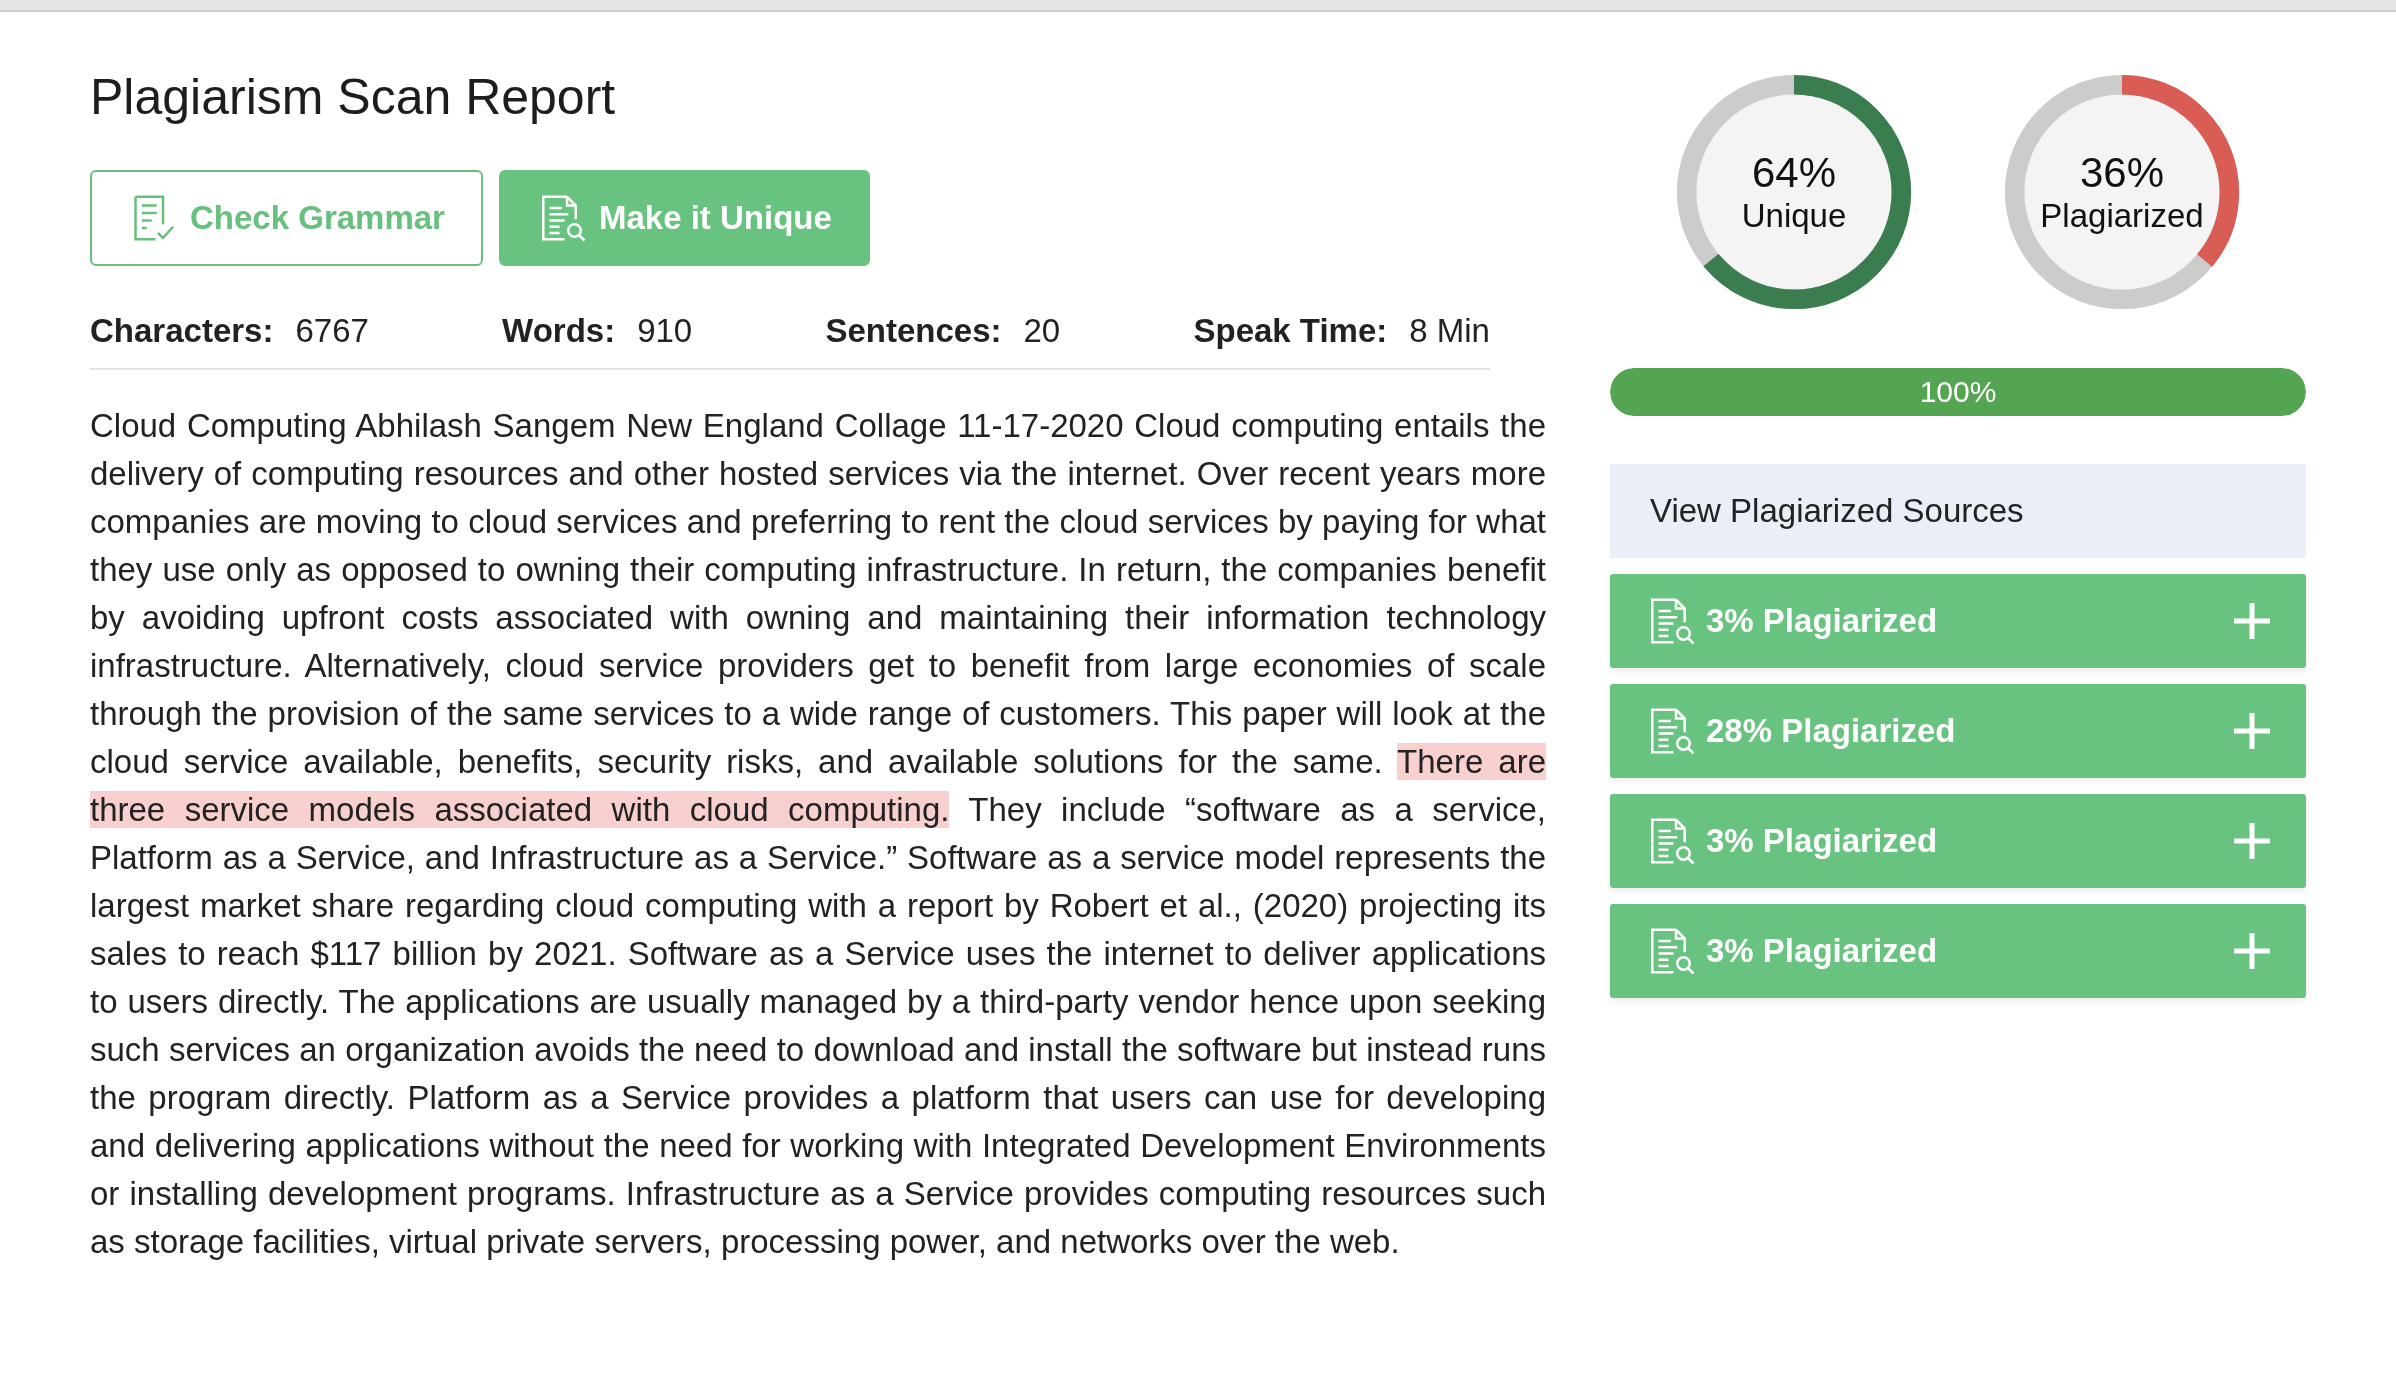 The width and height of the screenshot is (2396, 1378). Describe the element at coordinates (913, 331) in the screenshot. I see `stat-label: Sentences:` at that location.